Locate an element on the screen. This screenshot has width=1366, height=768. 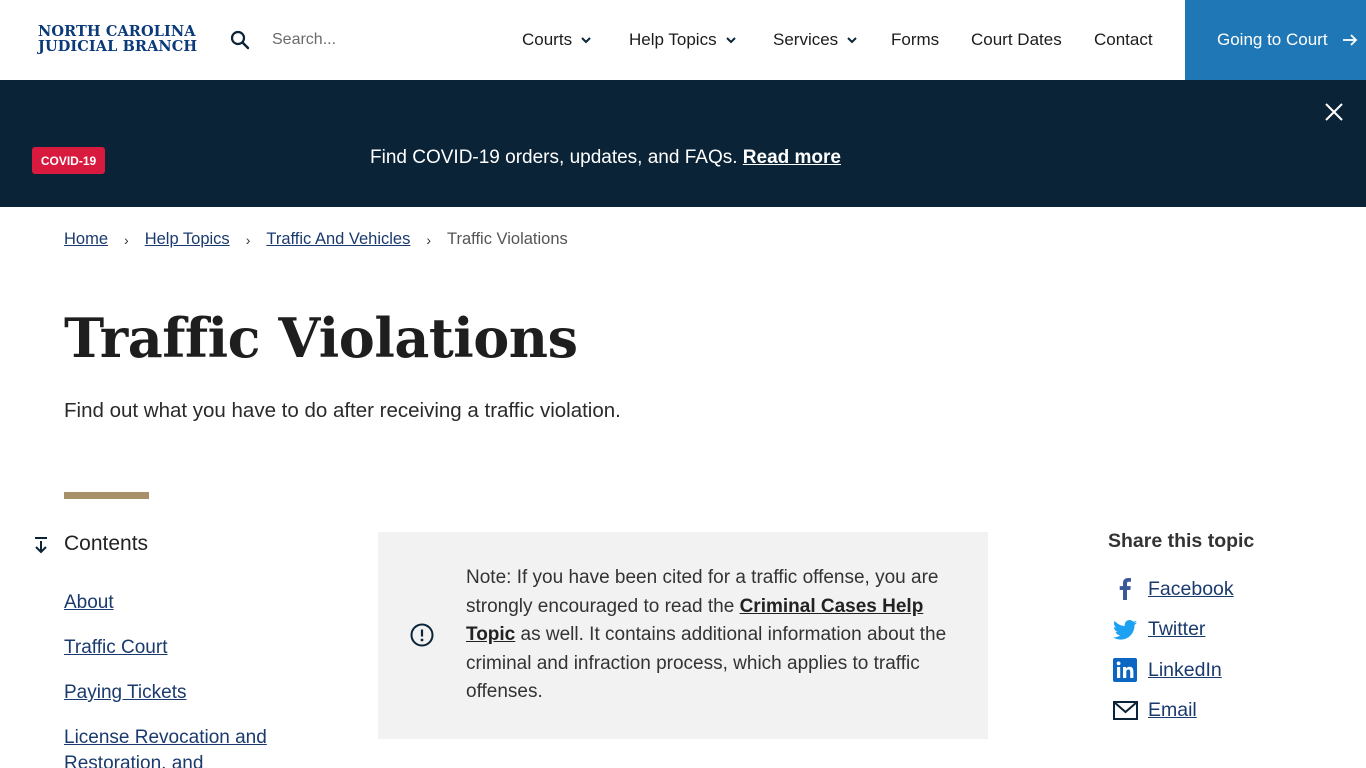
nav-court-dates: Court Dates is located at coordinates (1016, 40).